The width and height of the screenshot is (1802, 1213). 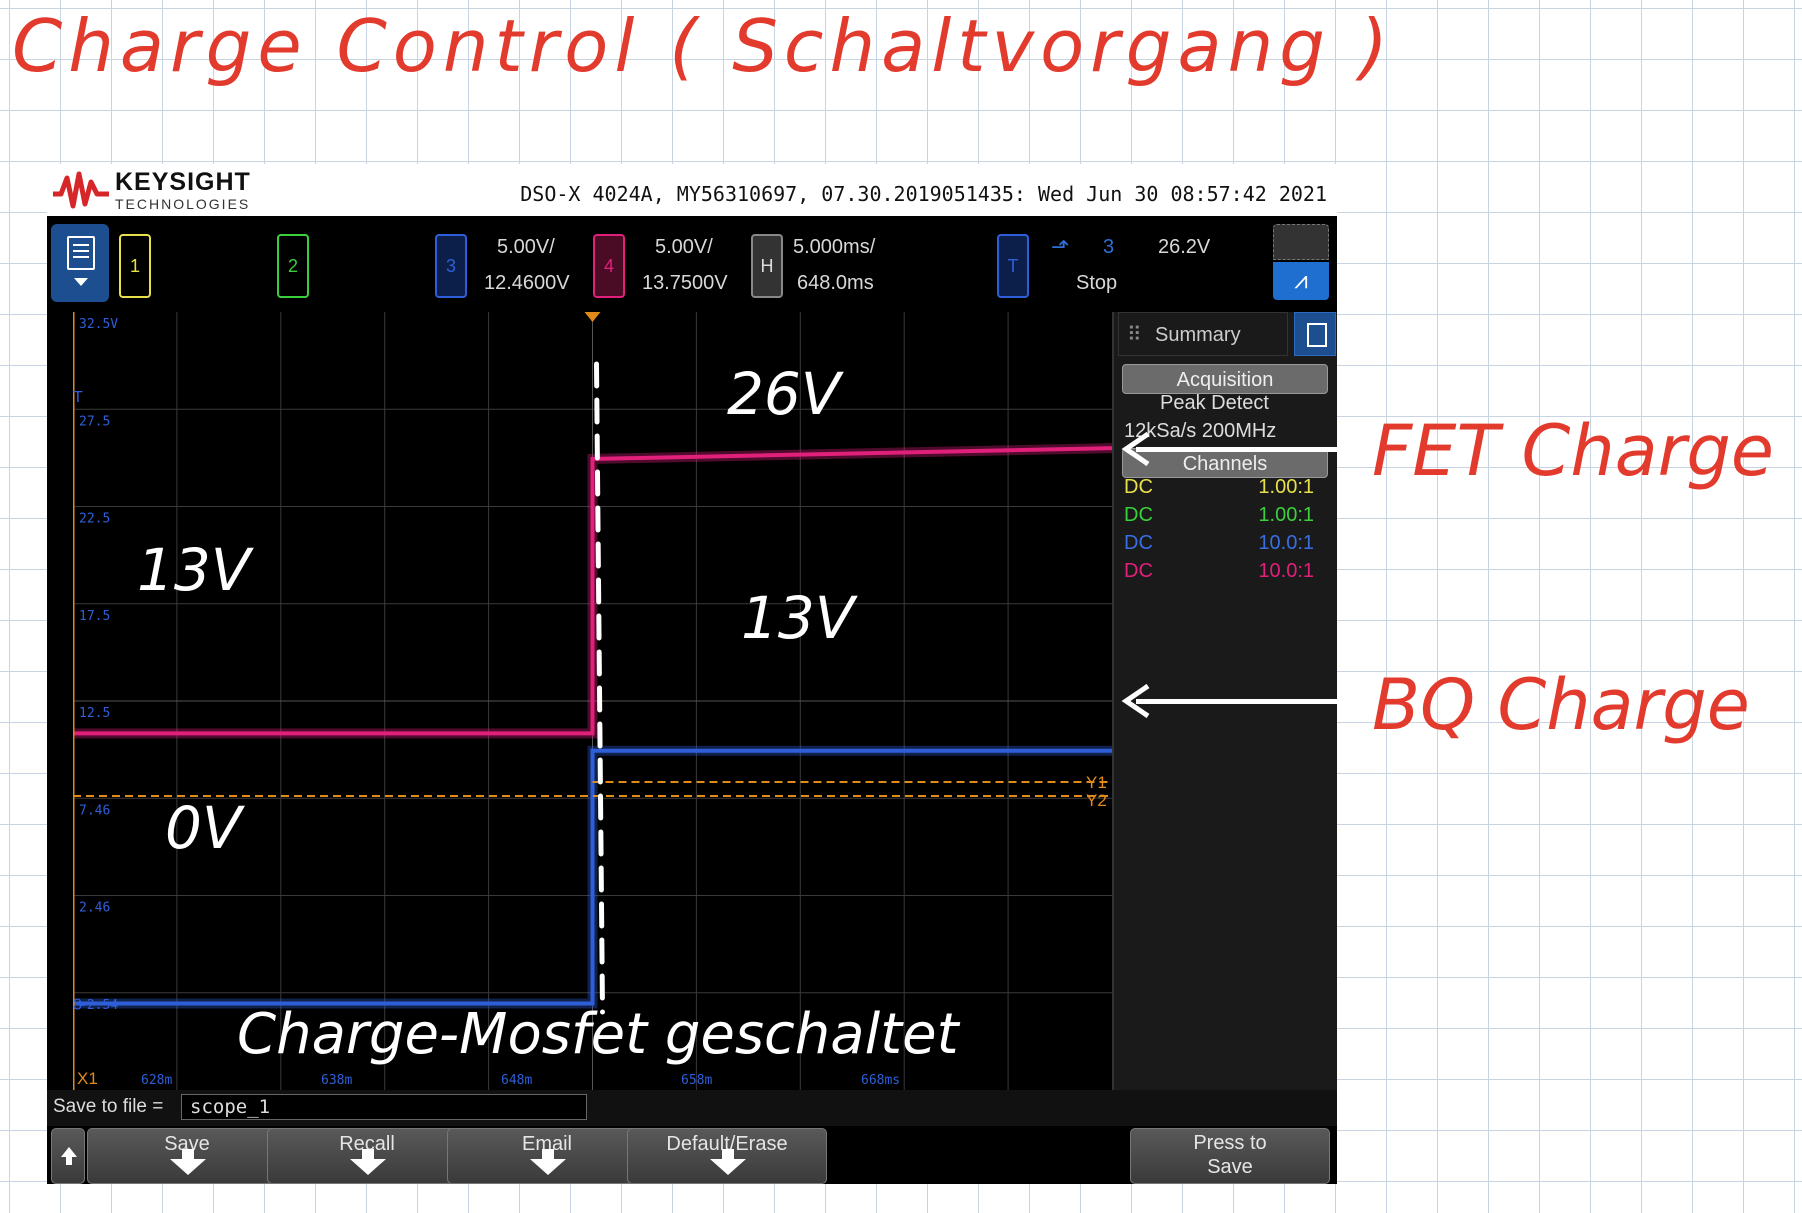 I want to click on annotation-13v-top: 13V, so click(x=194, y=570).